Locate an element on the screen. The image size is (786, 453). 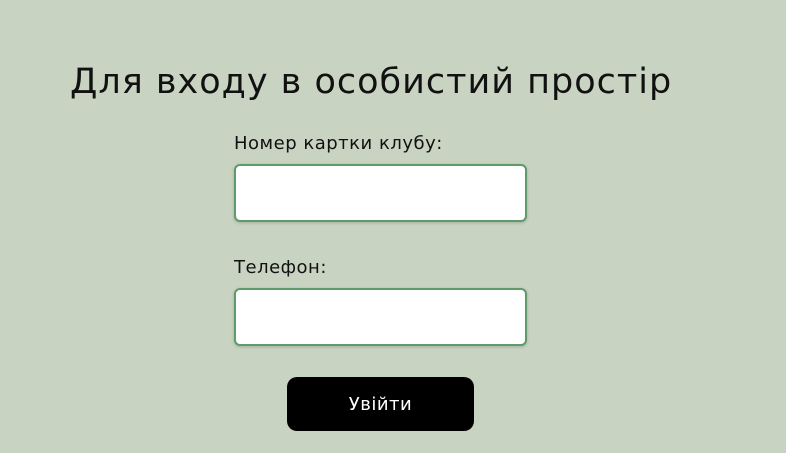
phone-group: Телефон: is located at coordinates (380, 301).